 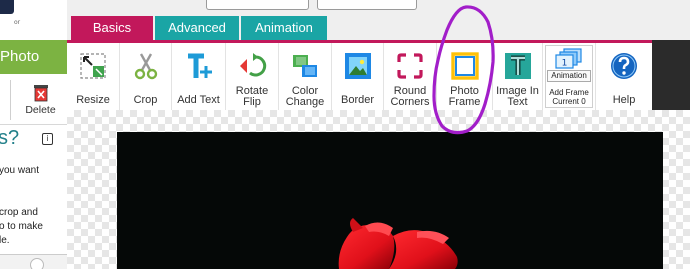 What do you see at coordinates (33, 57) in the screenshot?
I see `photo-button: Photo` at bounding box center [33, 57].